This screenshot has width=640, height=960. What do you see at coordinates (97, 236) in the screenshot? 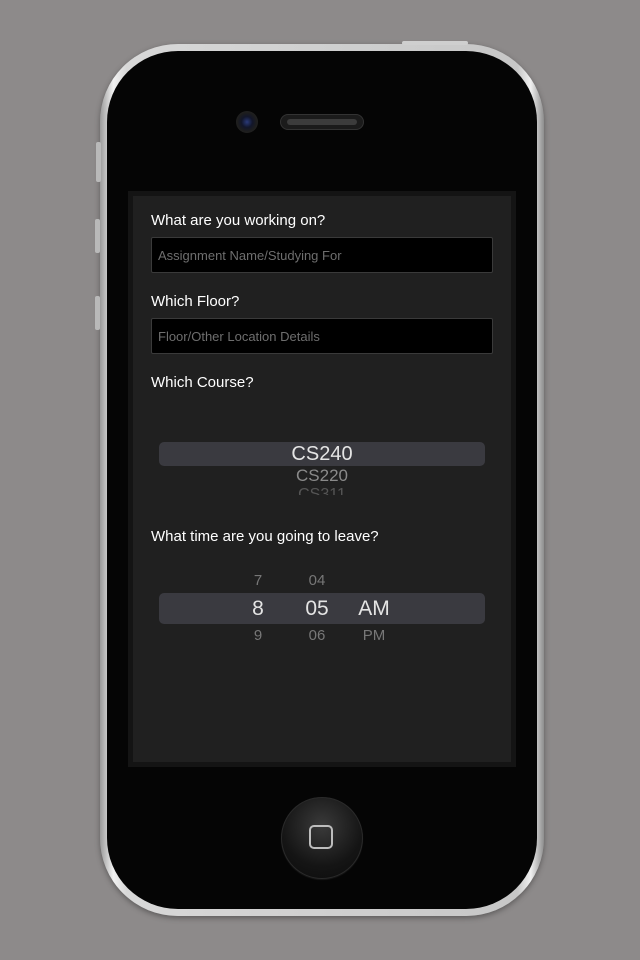
I see `volume-up-button` at bounding box center [97, 236].